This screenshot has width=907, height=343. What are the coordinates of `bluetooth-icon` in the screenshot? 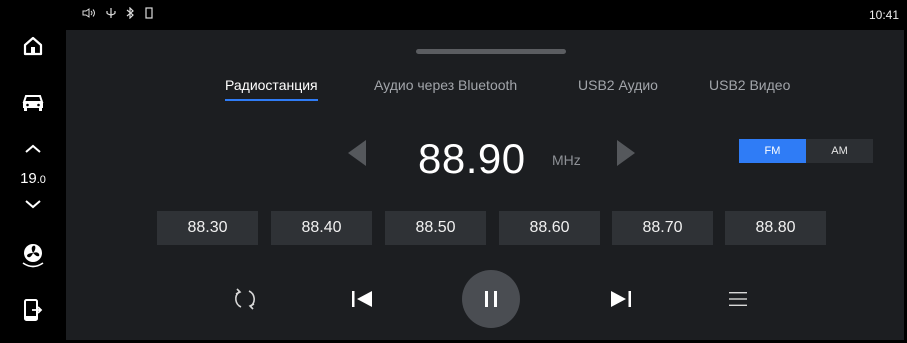 It's located at (130, 13).